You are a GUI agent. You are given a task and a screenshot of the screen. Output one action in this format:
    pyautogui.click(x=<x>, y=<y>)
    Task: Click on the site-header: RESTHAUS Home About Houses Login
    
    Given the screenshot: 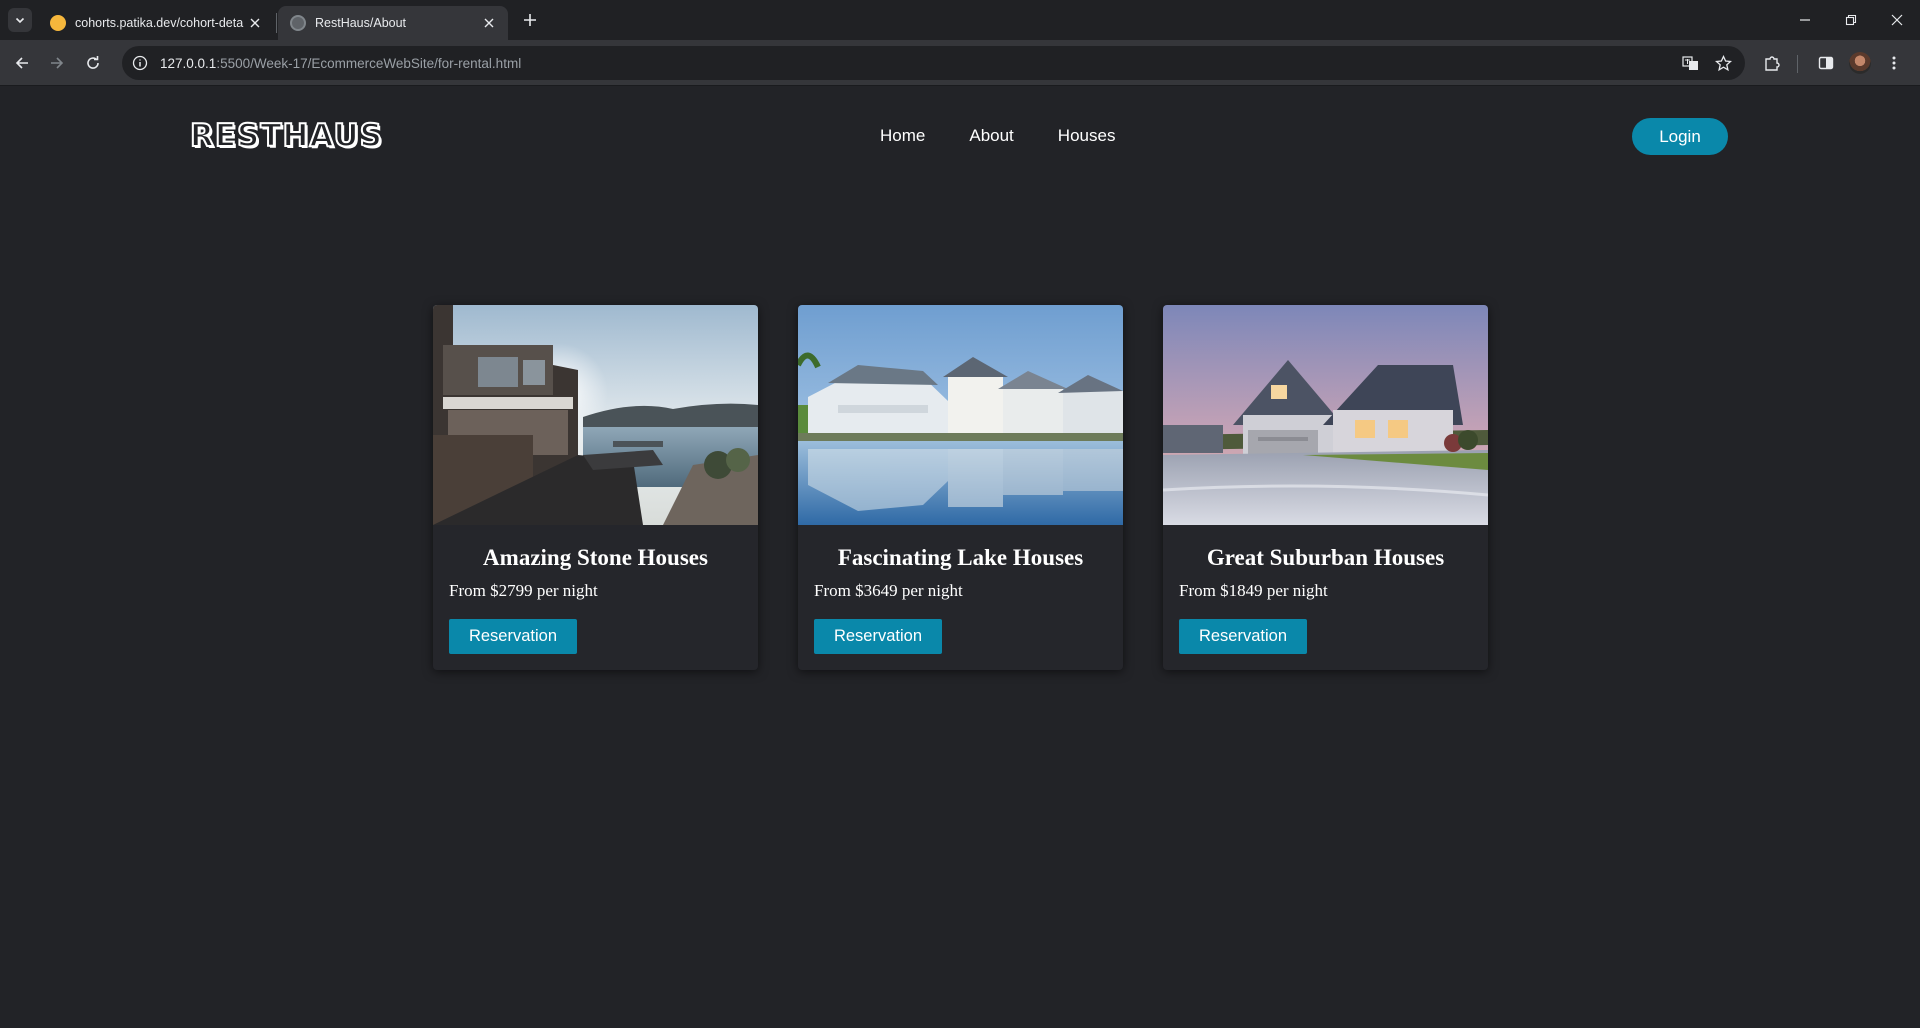 What is the action you would take?
    pyautogui.click(x=960, y=136)
    